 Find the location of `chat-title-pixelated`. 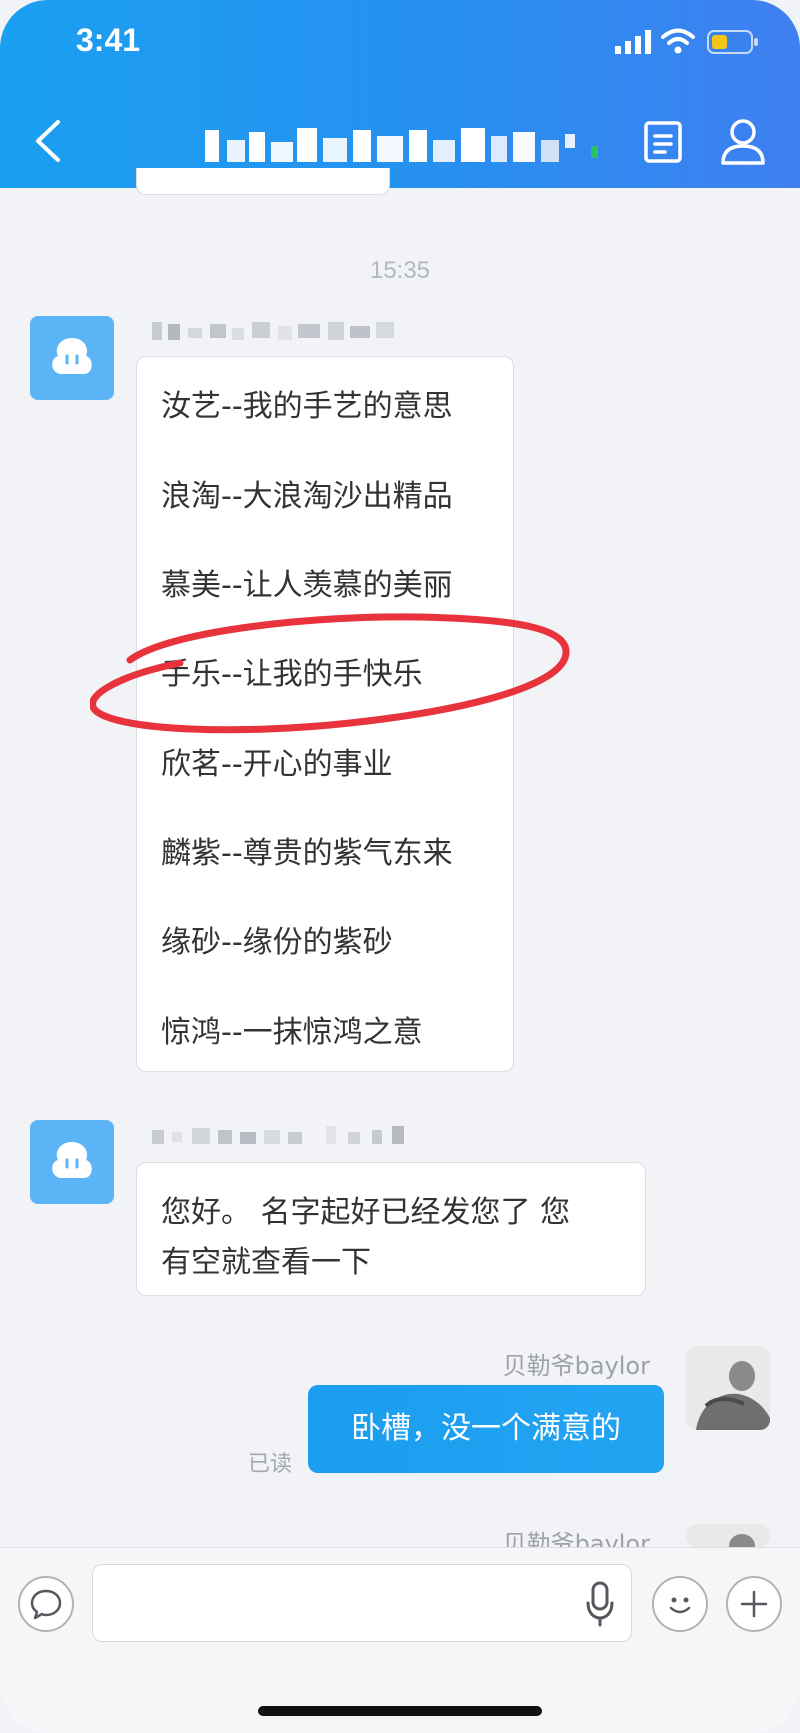

chat-title-pixelated is located at coordinates (401, 145).